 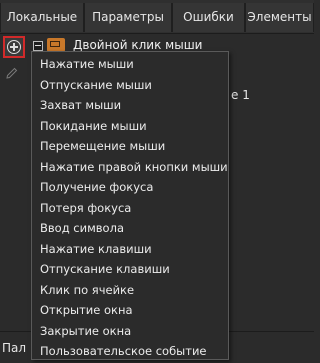 What do you see at coordinates (130, 269) in the screenshot?
I see `menu-item: Отпускание клавиши` at bounding box center [130, 269].